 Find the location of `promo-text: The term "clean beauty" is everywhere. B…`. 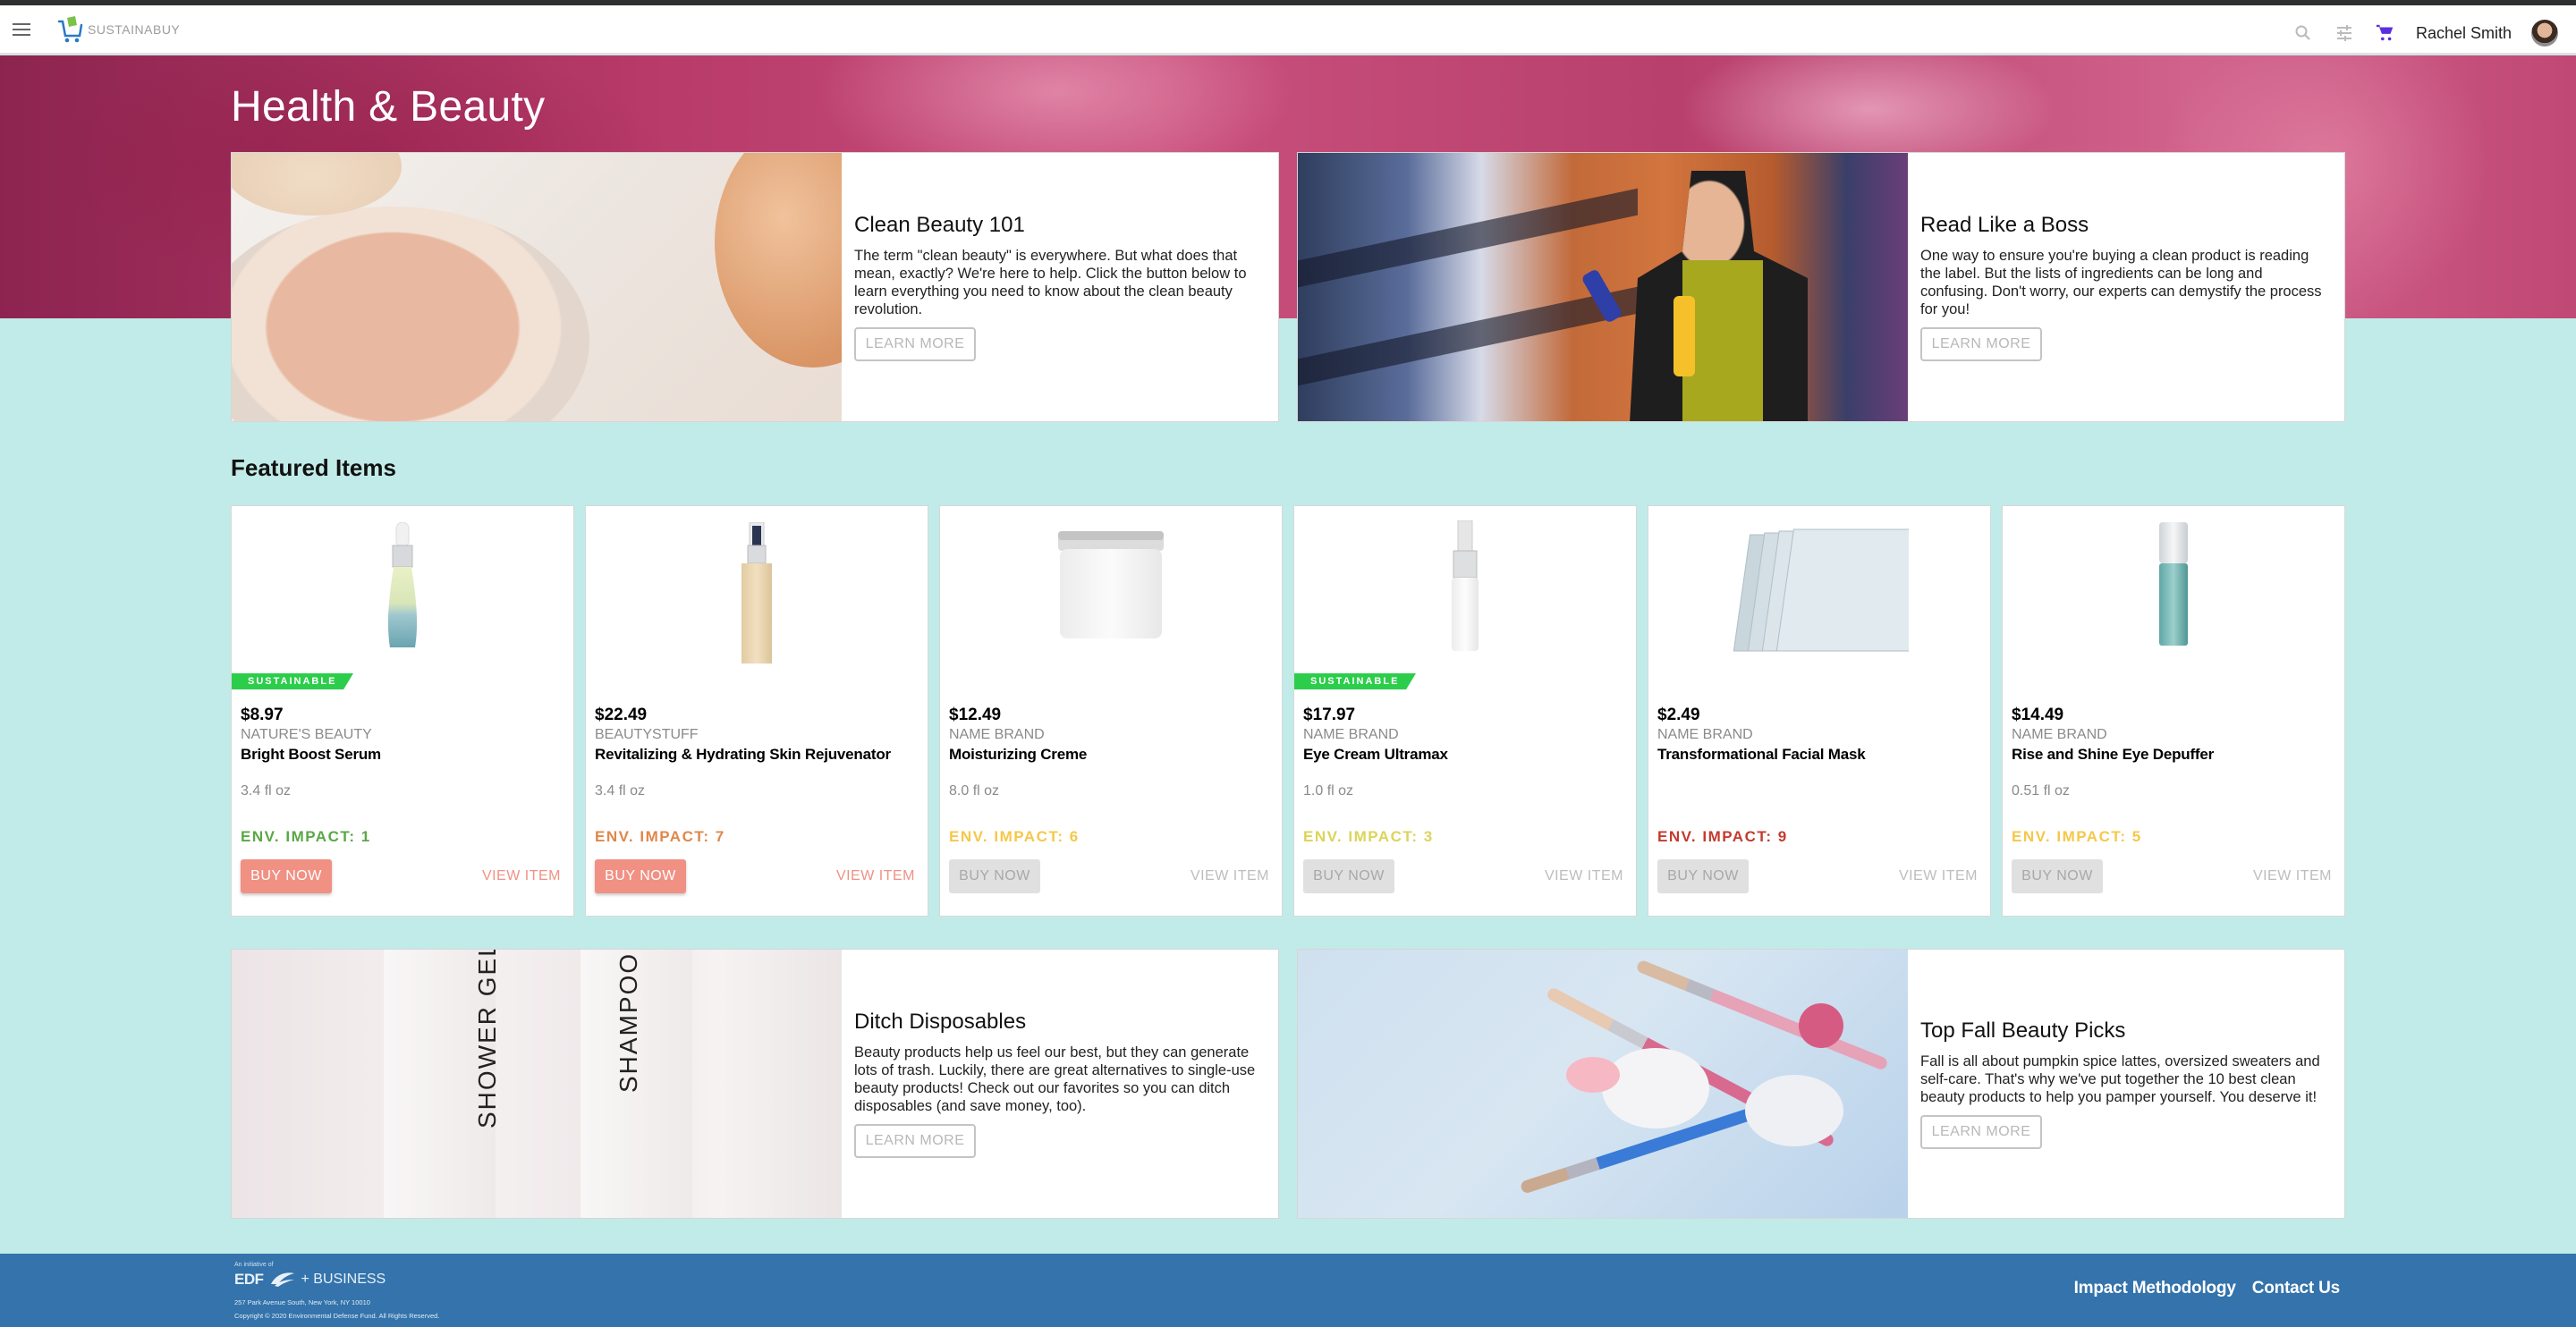

promo-text: The term "clean beauty" is everywhere. B… is located at coordinates (1050, 282).